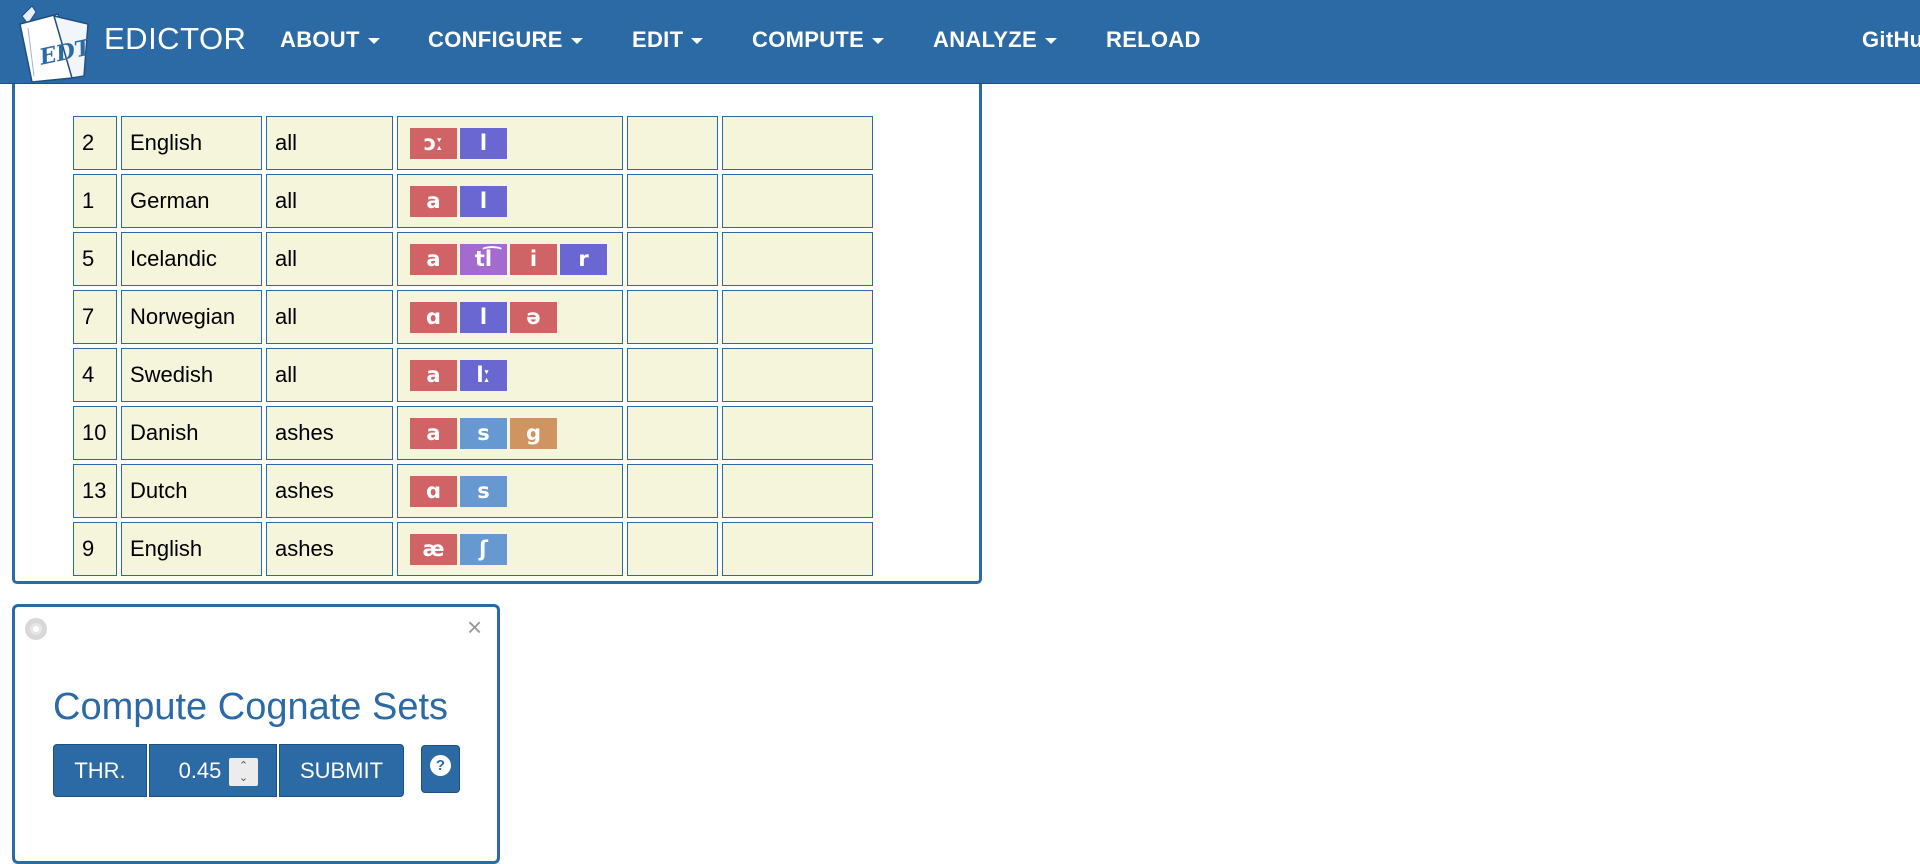  Describe the element at coordinates (100, 770) in the screenshot. I see `threshold-label-button: THR.` at that location.